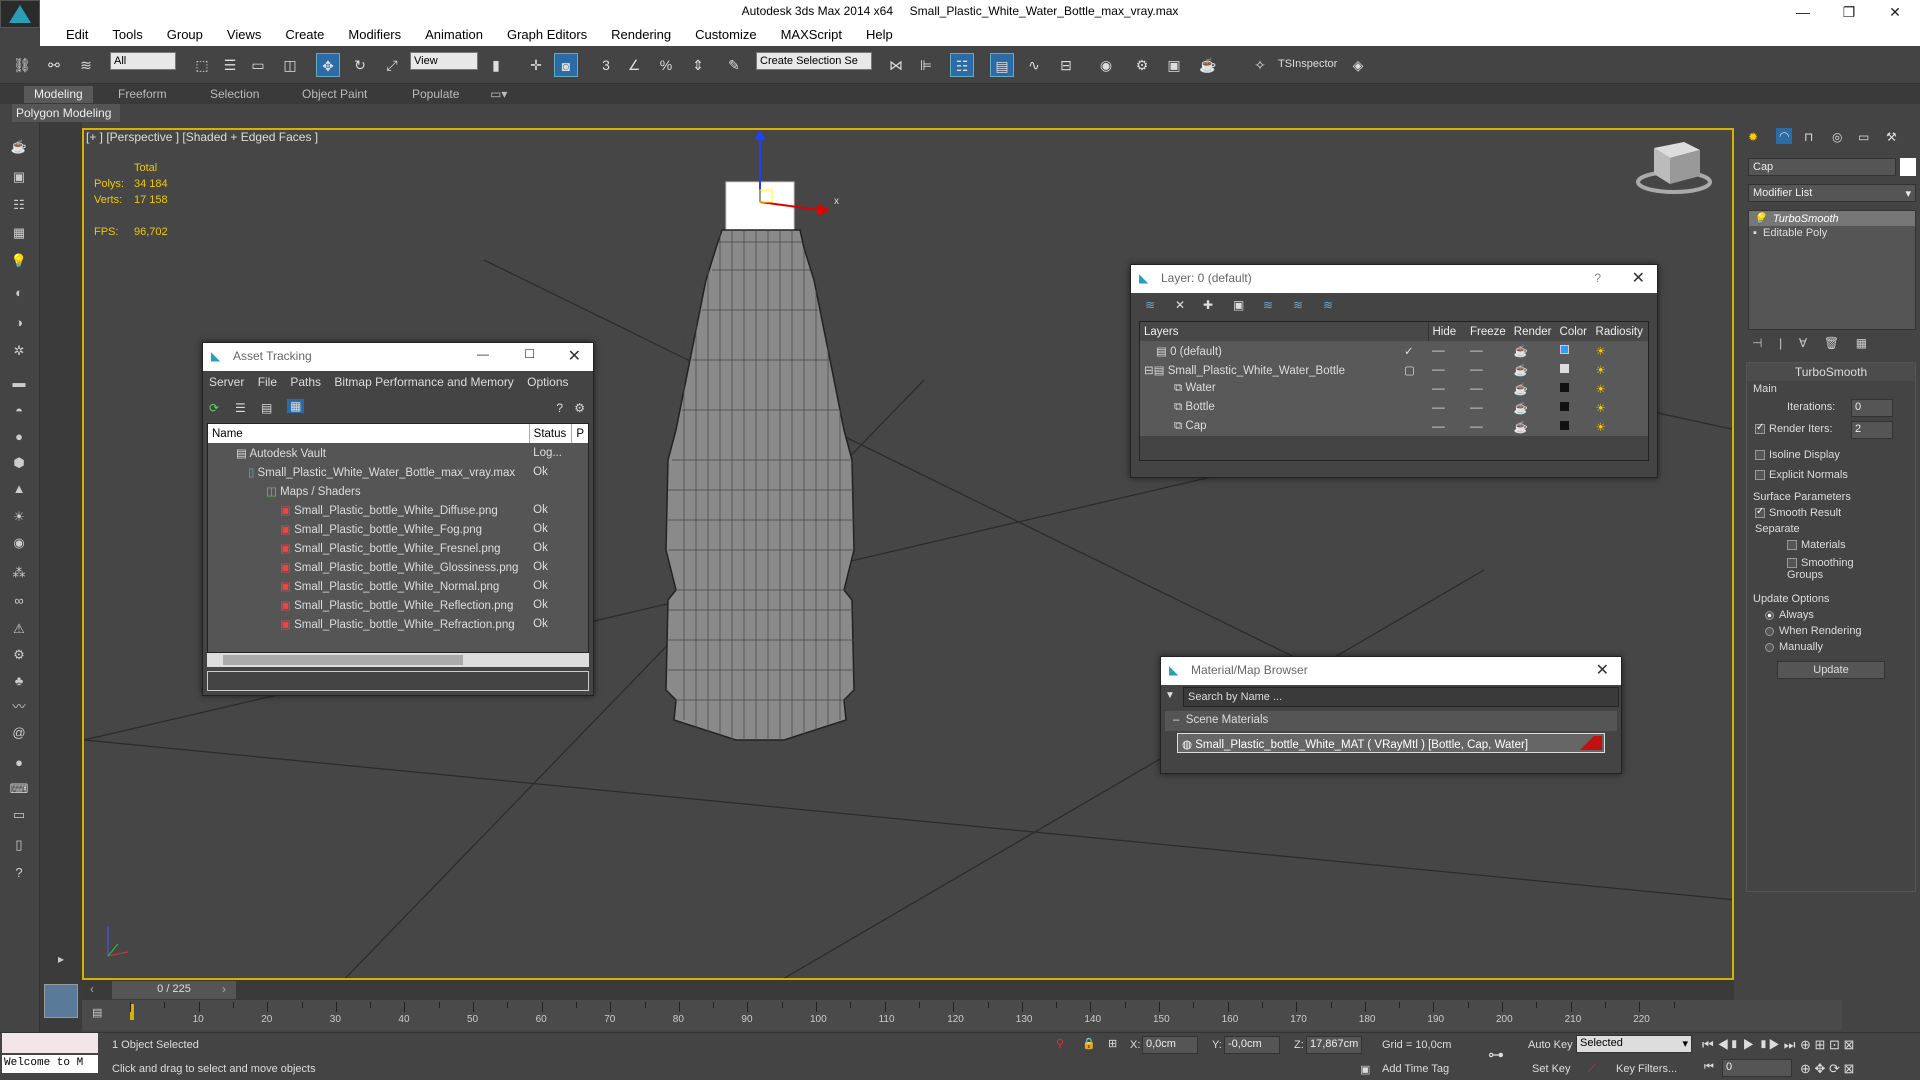  I want to click on render-icon: ☕, so click(1208, 65).